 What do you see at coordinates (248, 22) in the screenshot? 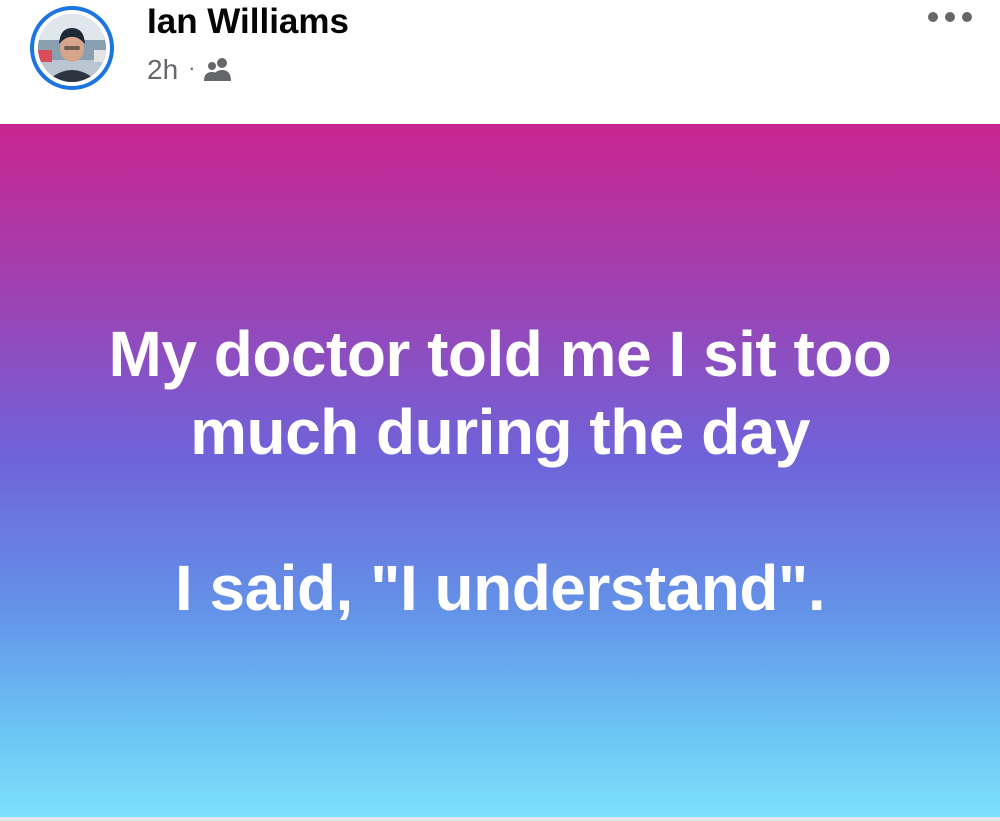
I see `author-name: Ian Williams` at bounding box center [248, 22].